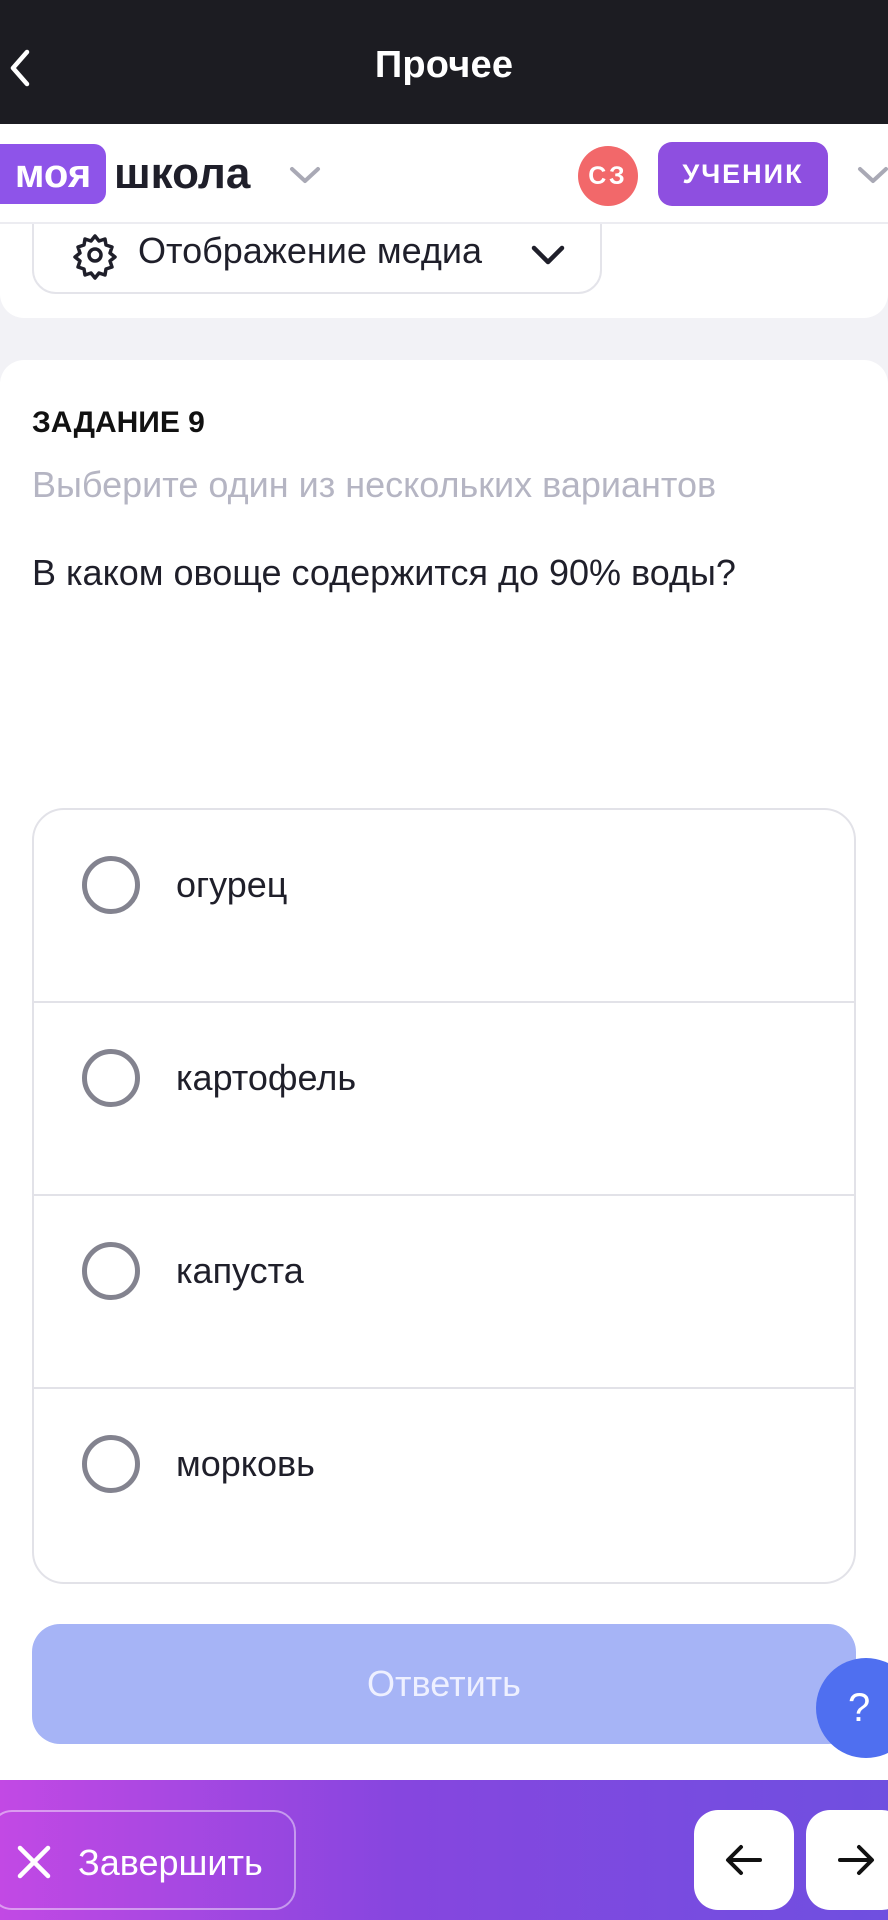 The height and width of the screenshot is (1920, 888). Describe the element at coordinates (444, 1099) in the screenshot. I see `answer-option: картофель` at that location.